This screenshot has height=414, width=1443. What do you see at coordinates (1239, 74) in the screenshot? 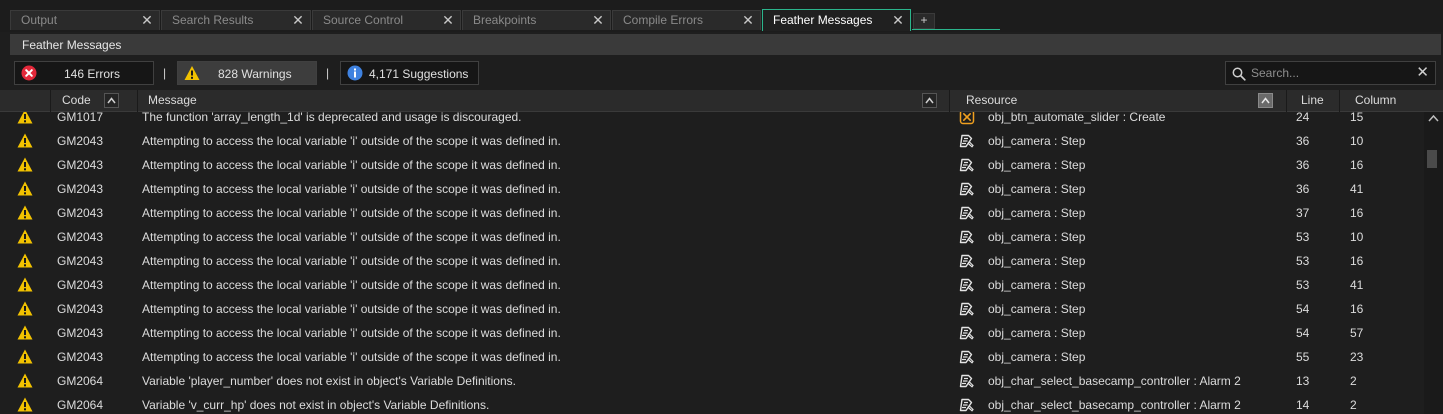
I see `search-icon` at bounding box center [1239, 74].